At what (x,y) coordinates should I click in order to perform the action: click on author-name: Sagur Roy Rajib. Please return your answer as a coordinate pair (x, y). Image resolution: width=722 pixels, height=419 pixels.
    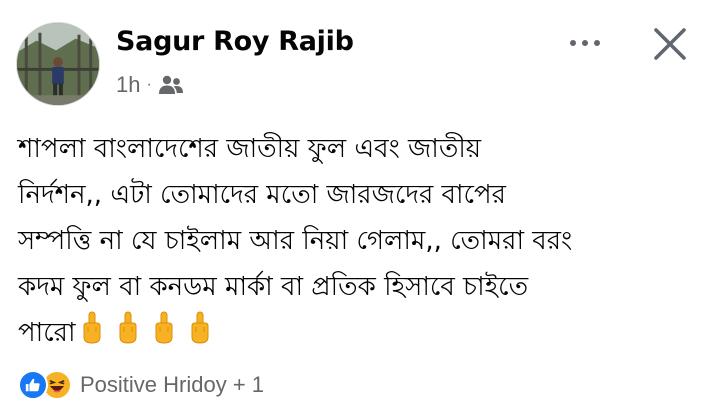
    Looking at the image, I should click on (235, 41).